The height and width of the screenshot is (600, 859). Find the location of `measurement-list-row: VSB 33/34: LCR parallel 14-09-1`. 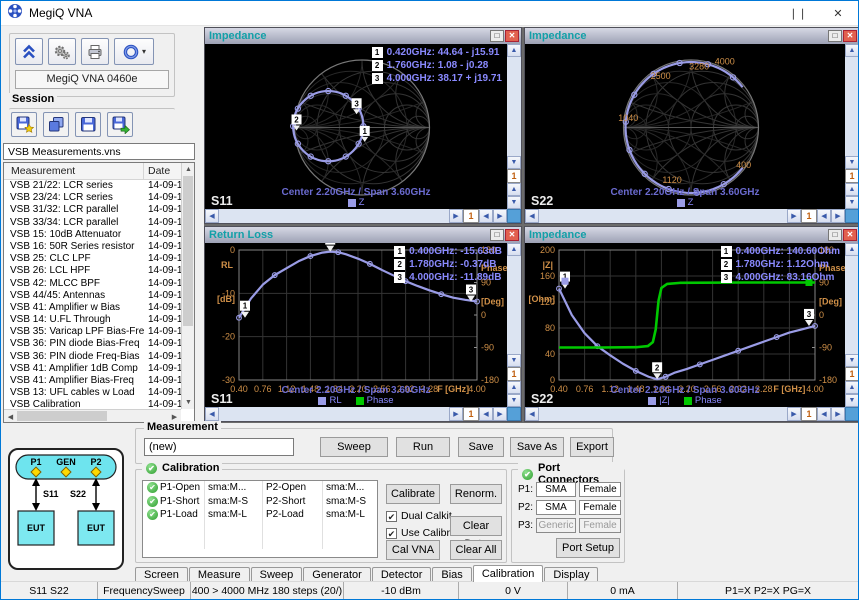

measurement-list-row: VSB 33/34: LCR parallel 14-09-1 is located at coordinates (92, 223).